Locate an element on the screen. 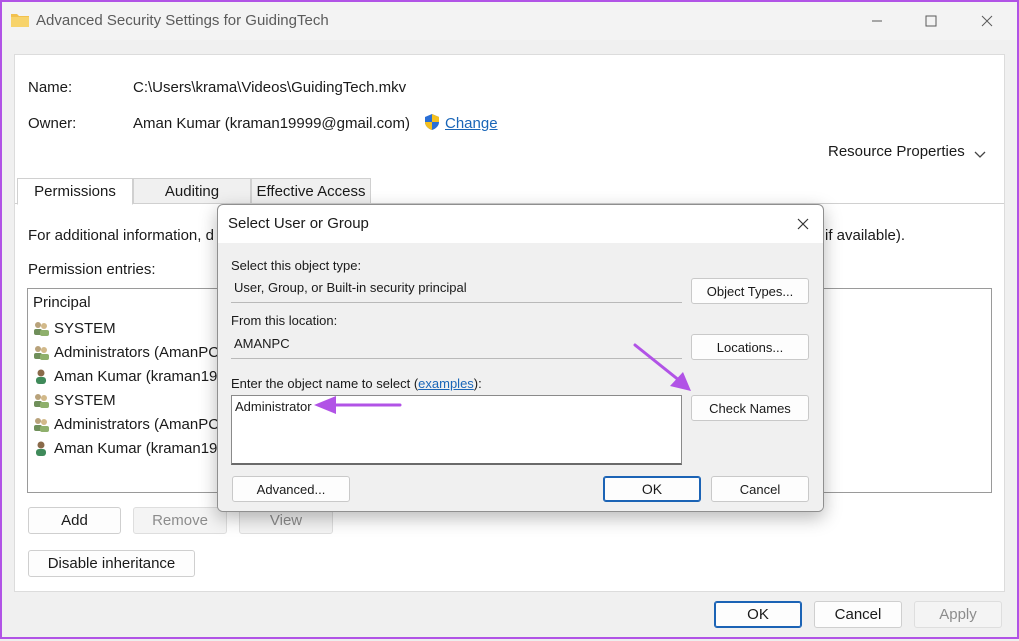  close-button is located at coordinates (987, 21).